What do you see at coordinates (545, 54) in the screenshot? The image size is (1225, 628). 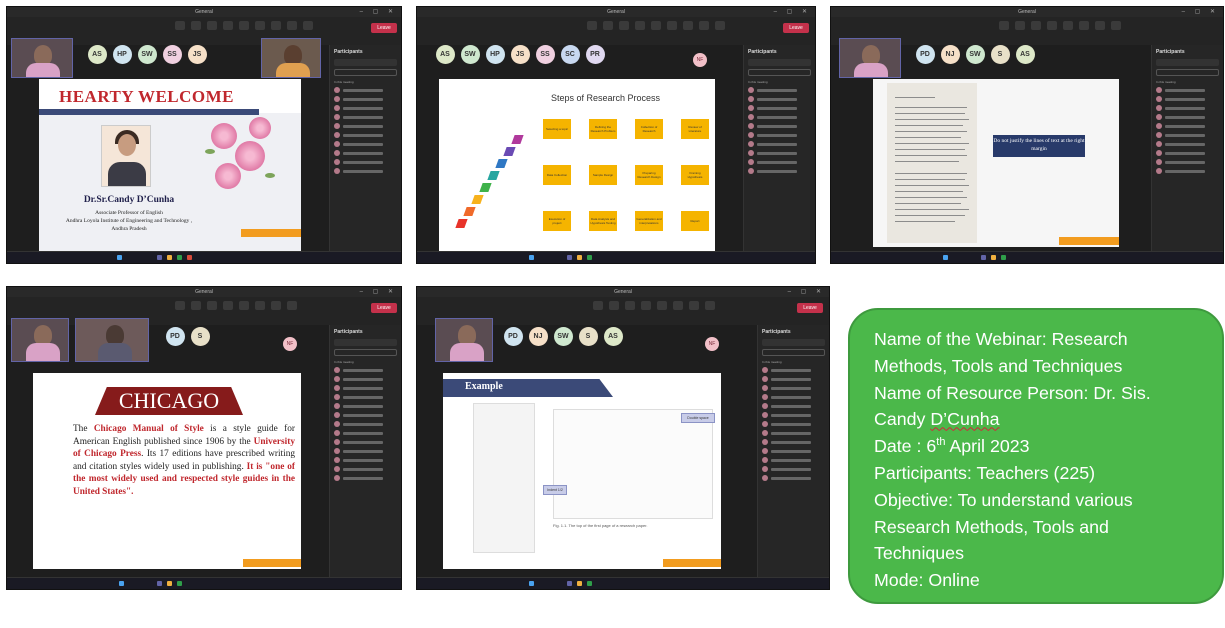 I see `avatar: SS` at bounding box center [545, 54].